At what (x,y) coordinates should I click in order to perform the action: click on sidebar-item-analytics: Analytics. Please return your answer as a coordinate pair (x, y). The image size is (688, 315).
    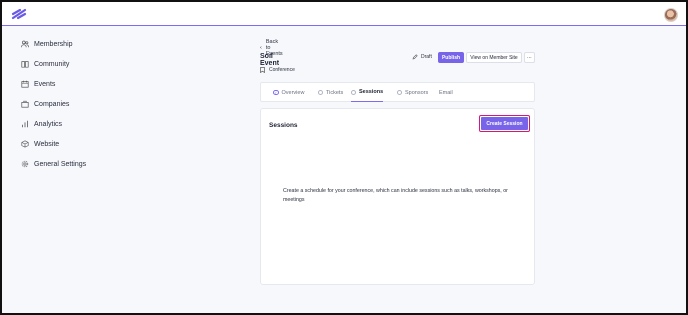
    Looking at the image, I should click on (41, 124).